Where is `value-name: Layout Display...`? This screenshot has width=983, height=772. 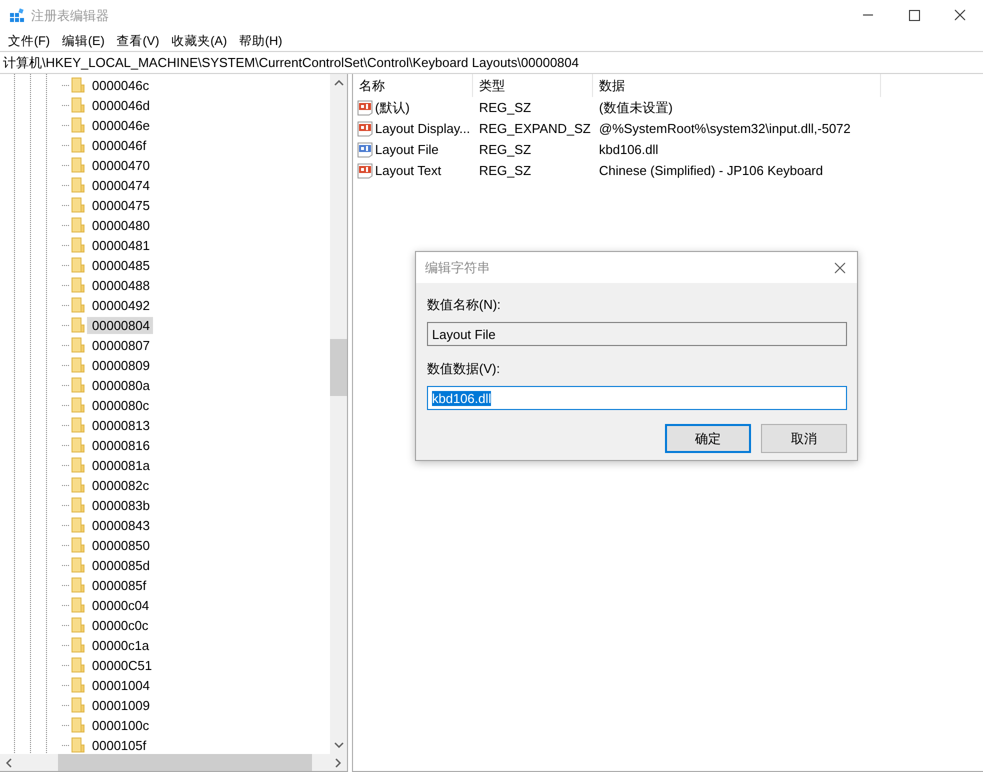 value-name: Layout Display... is located at coordinates (422, 128).